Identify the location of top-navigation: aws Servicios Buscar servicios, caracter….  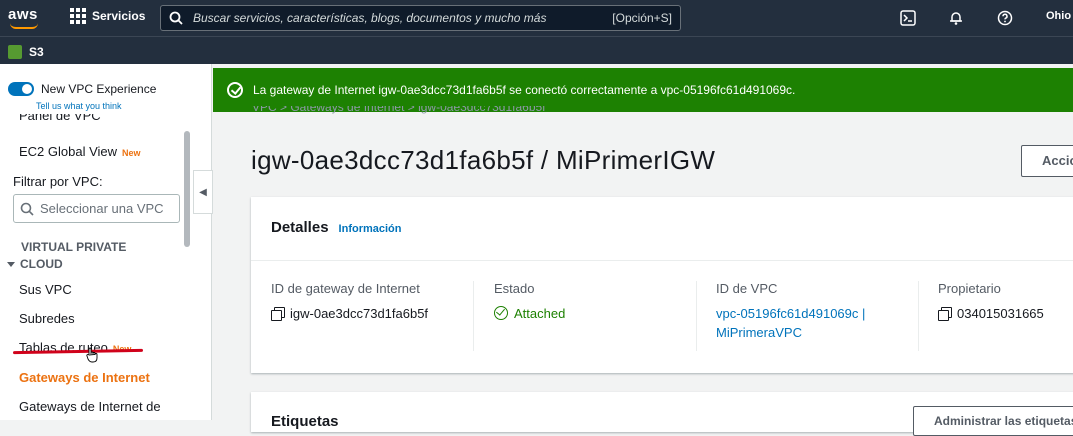
(536, 18).